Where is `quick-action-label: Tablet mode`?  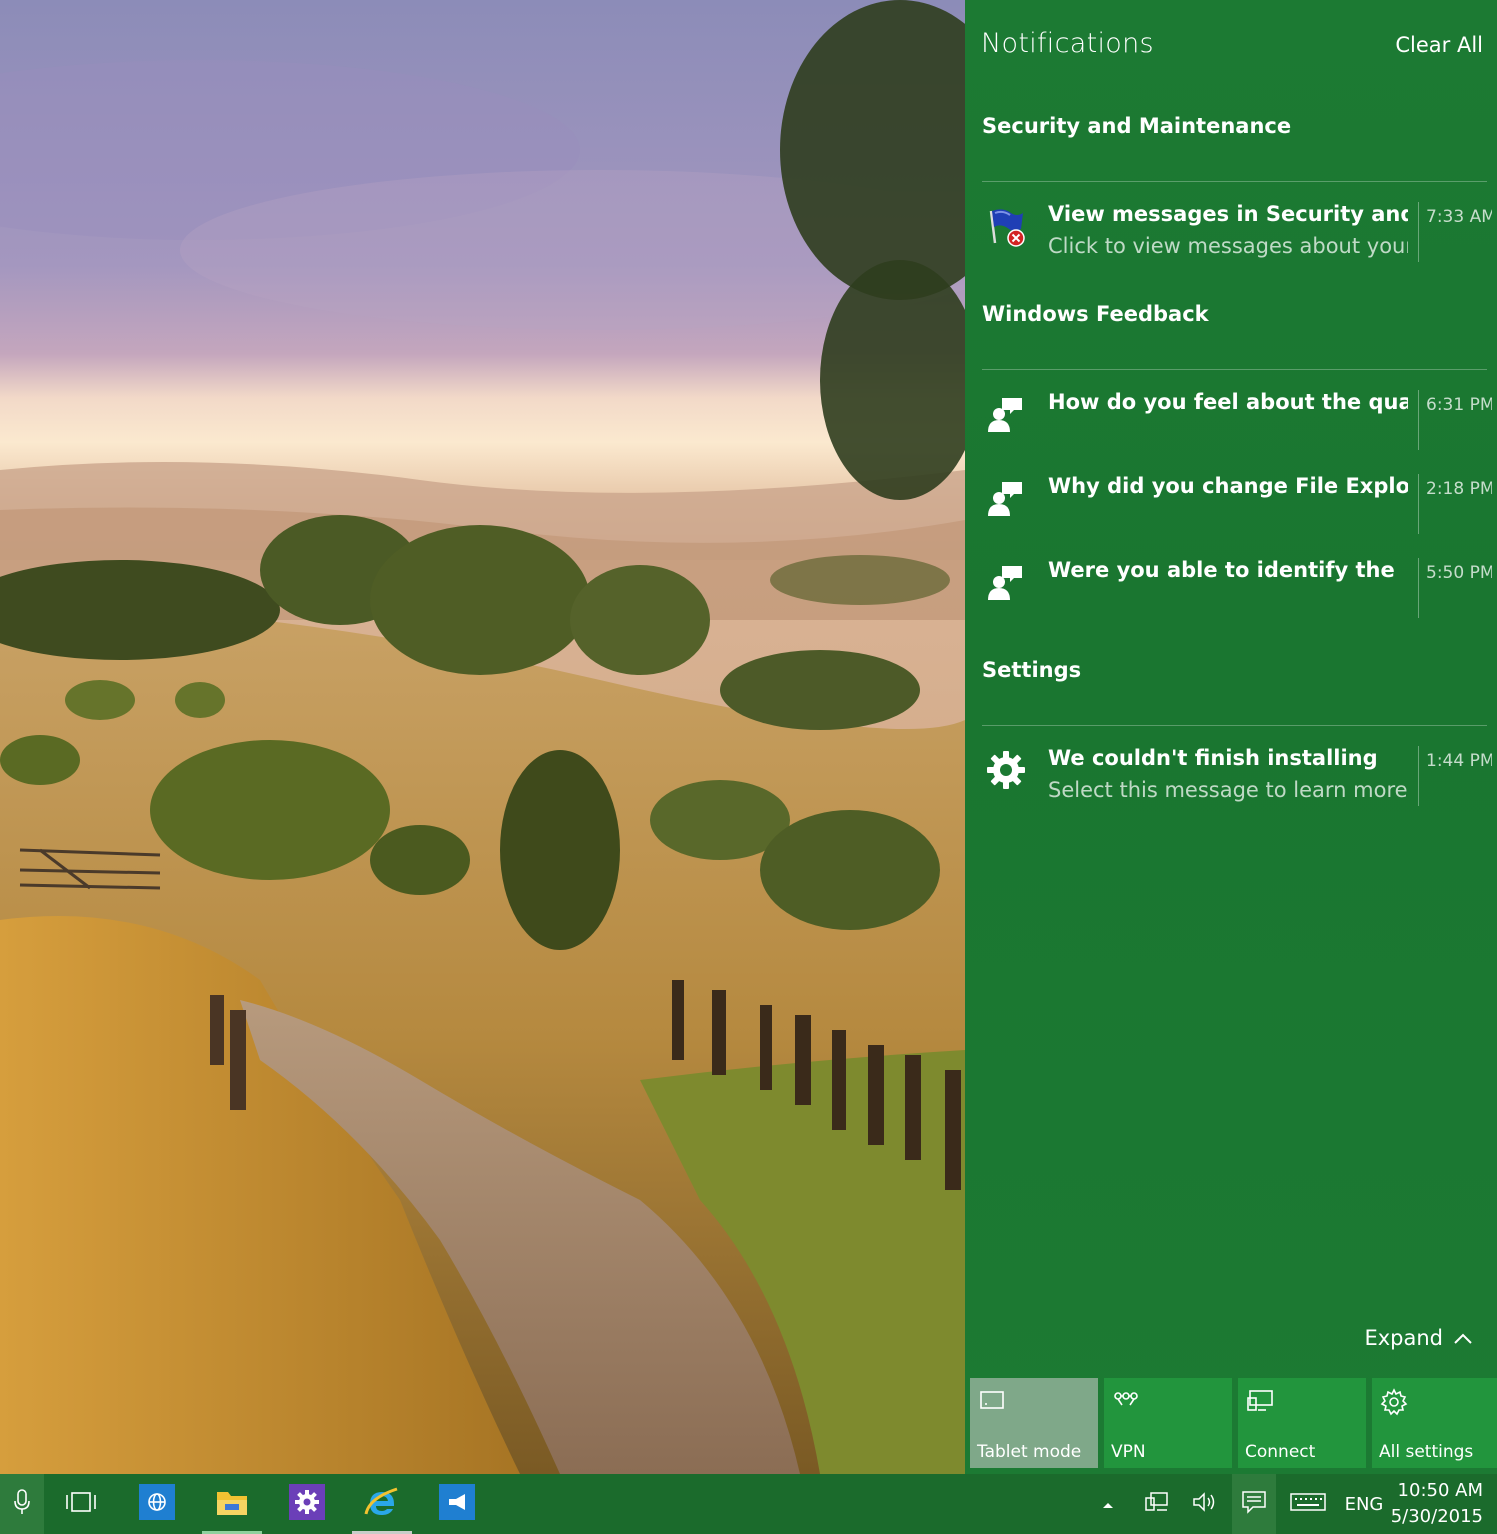 quick-action-label: Tablet mode is located at coordinates (1029, 1452).